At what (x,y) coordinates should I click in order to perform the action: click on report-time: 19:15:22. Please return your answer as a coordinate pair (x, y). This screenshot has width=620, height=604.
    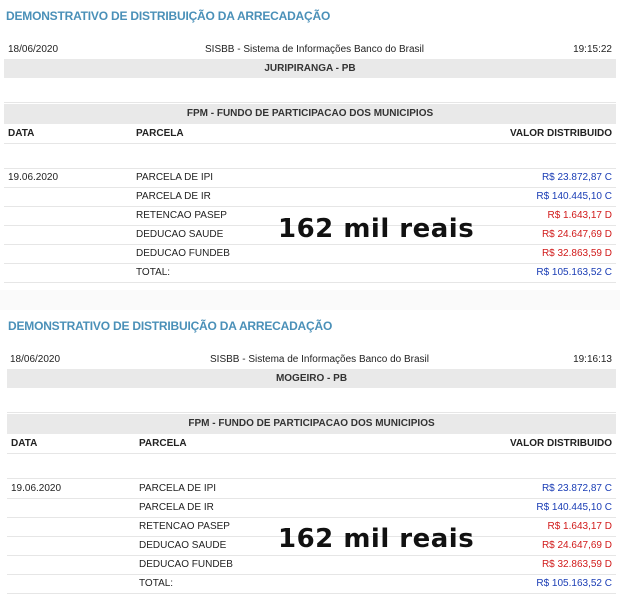
    Looking at the image, I should click on (592, 49).